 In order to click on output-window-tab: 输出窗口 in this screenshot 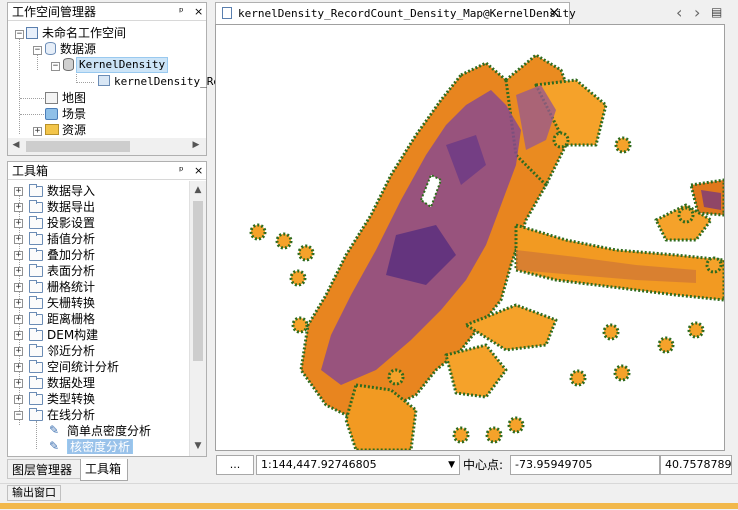, I will do `click(34, 493)`.